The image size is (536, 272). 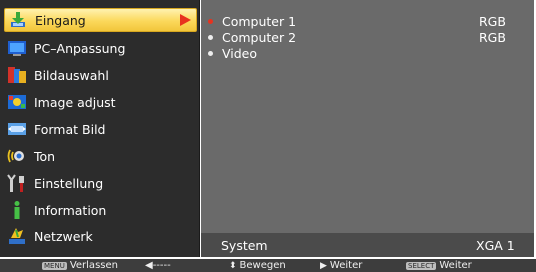 I want to click on next-hint: ▶ Weiter, so click(x=341, y=265).